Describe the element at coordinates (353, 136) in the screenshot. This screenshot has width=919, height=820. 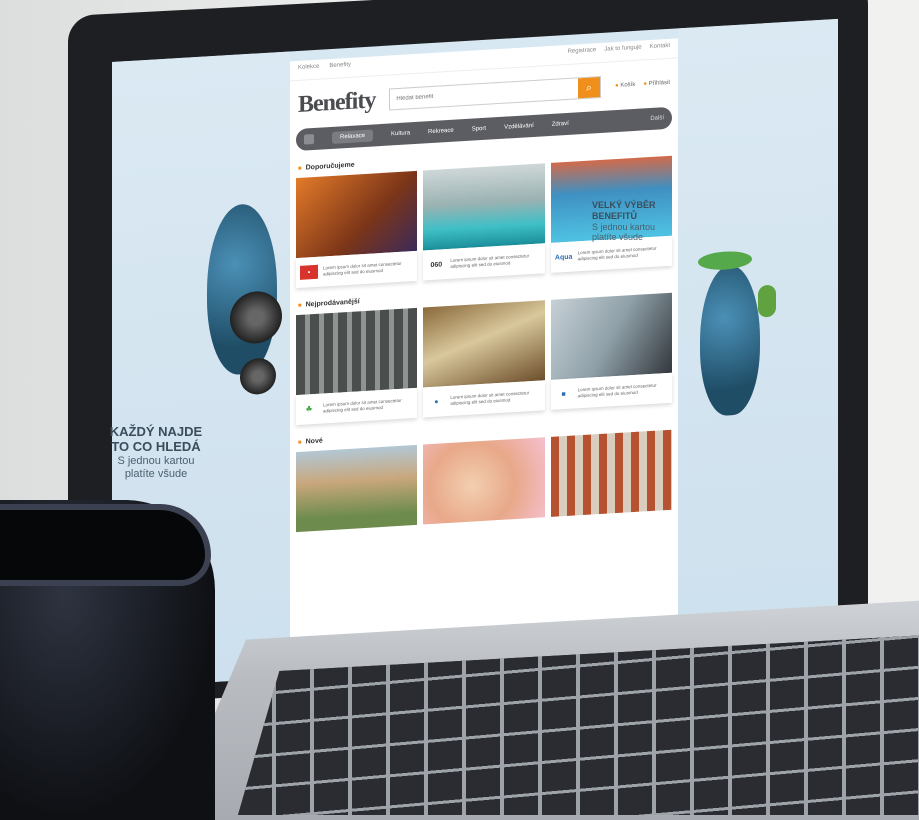
I see `nav-item: Relaxace` at that location.